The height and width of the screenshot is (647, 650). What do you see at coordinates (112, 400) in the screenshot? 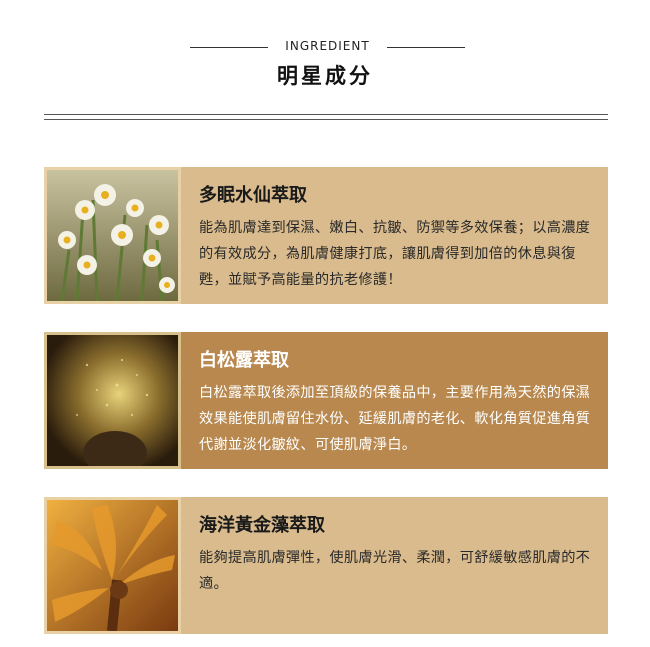
I see `white-truffle-photo` at bounding box center [112, 400].